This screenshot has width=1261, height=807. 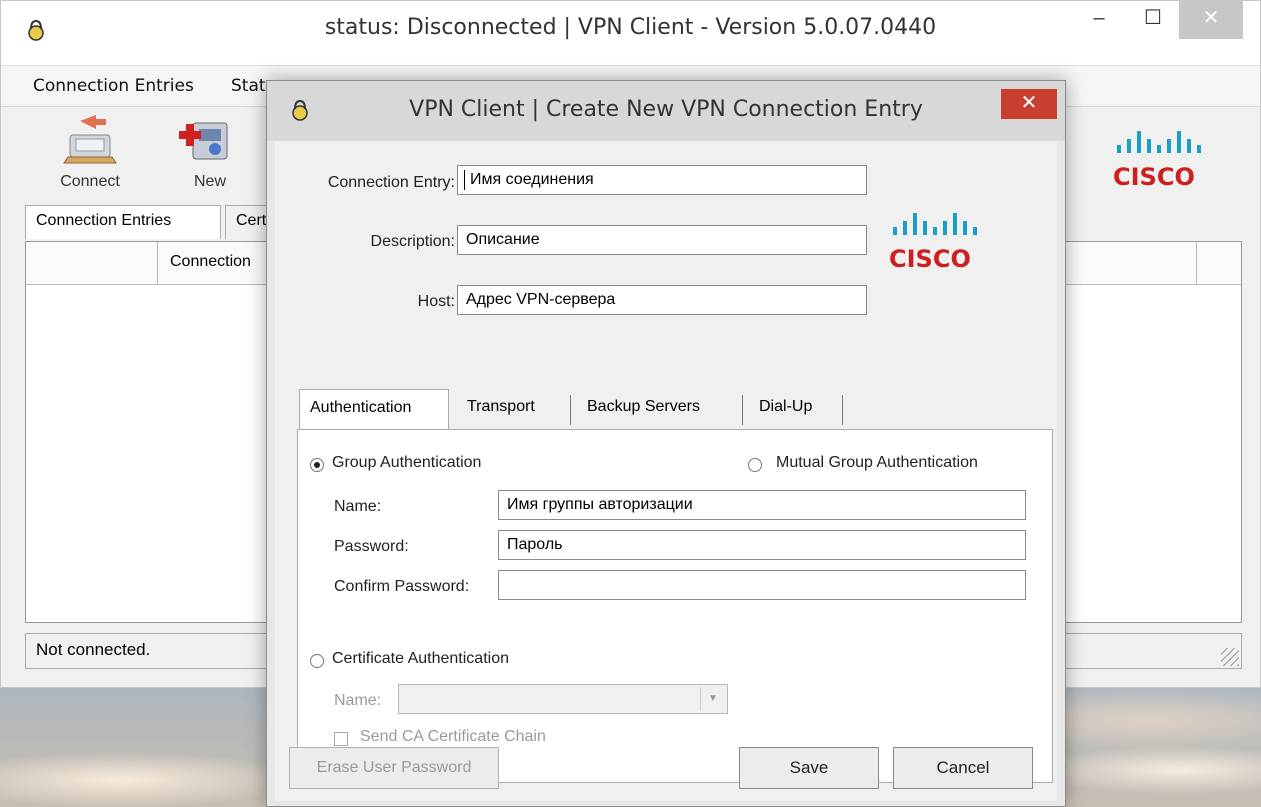 I want to click on new-entry-icon, so click(x=203, y=141).